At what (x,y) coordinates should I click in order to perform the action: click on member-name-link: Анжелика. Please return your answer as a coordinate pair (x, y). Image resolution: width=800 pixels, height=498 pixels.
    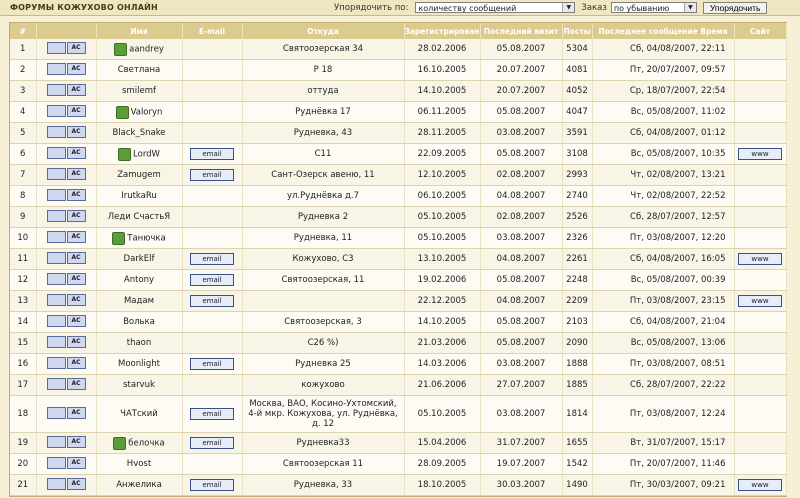
    Looking at the image, I should click on (139, 485).